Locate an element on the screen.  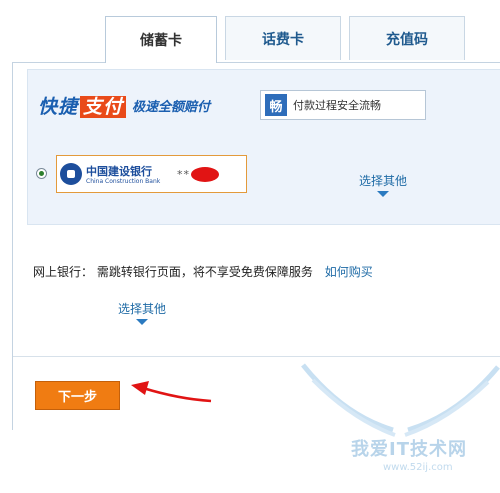
redaction-mark is located at coordinates (205, 174).